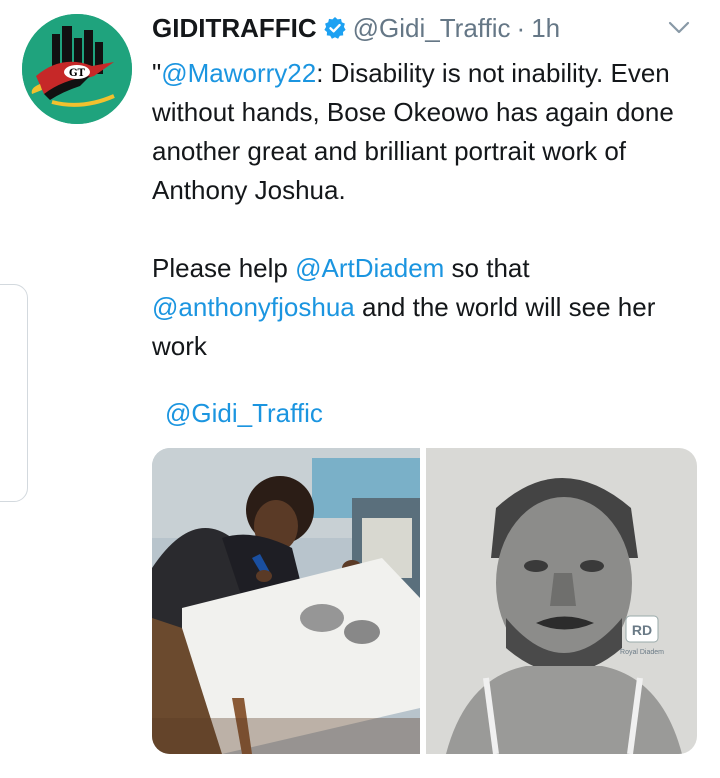  I want to click on verified-badge-icon, so click(335, 28).